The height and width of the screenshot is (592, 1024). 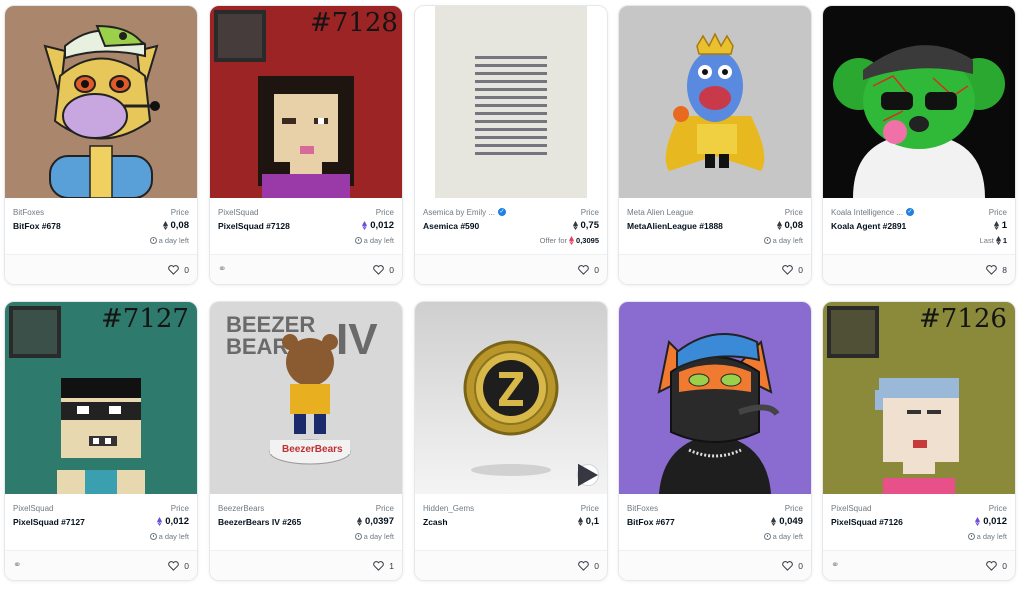 I want to click on offer-label: Offer for, so click(x=553, y=240).